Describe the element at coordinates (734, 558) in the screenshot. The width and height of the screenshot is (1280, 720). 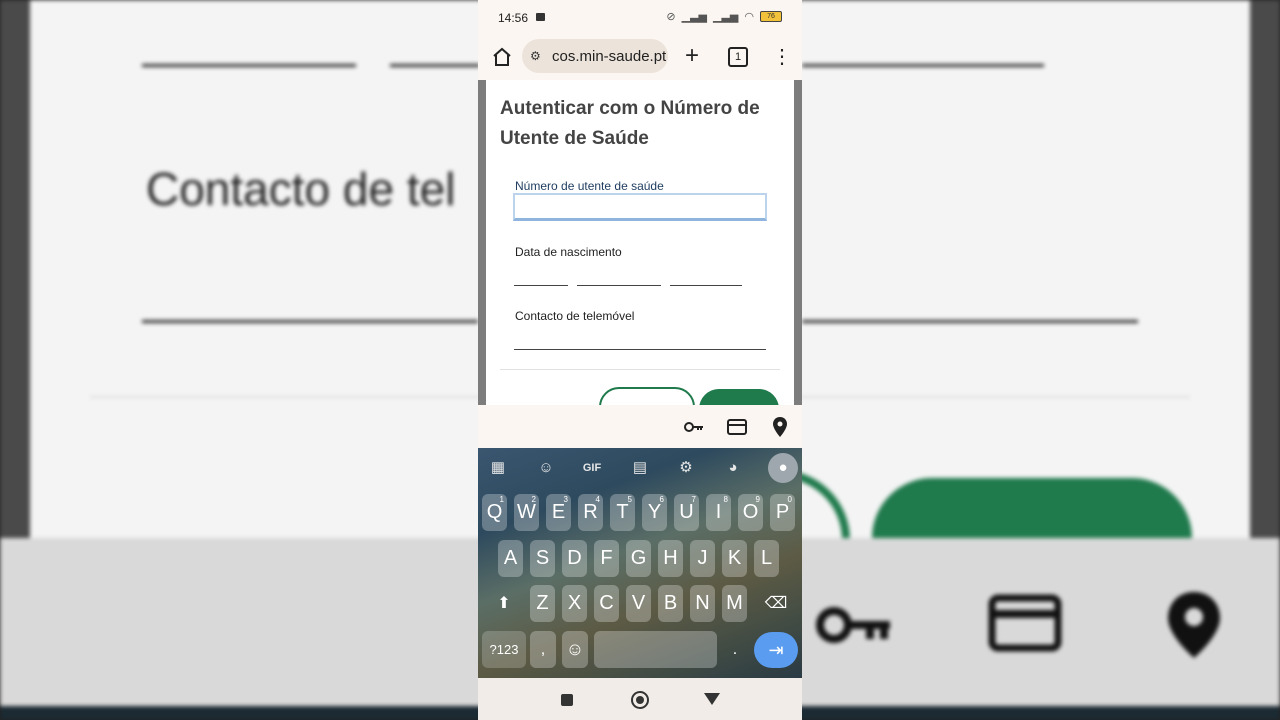
I see `key-k: K` at that location.